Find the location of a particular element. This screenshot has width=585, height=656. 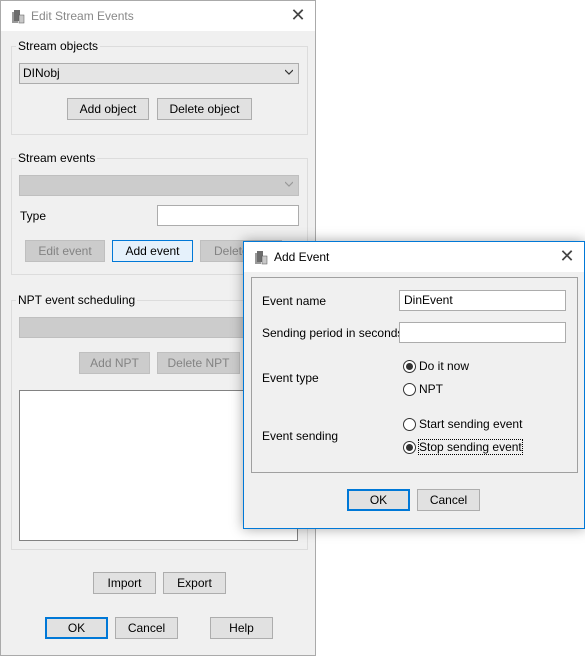

stream-object-select: DINobj is located at coordinates (159, 73).